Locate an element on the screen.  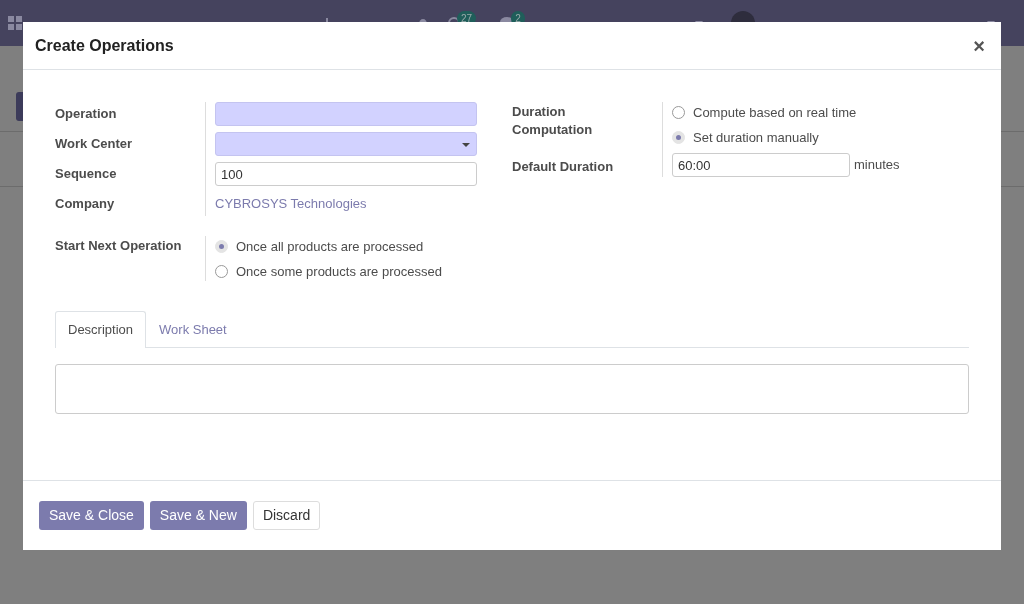
radio-label: Set duration manually is located at coordinates (756, 137).